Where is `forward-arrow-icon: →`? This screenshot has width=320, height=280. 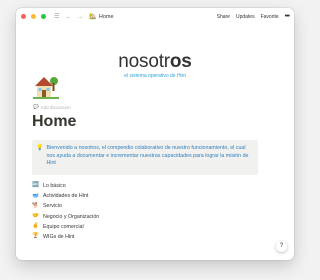
forward-arrow-icon: → is located at coordinates (80, 17).